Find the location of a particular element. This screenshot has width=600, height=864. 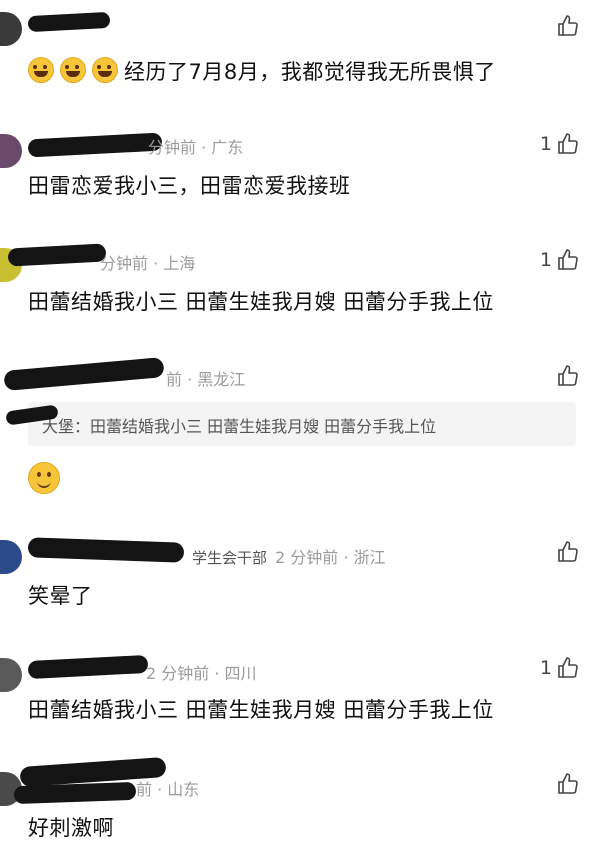

comment-item: 分钟前 · 上海 1 田蕾结婚我小三 田蕾生娃我月嫂 田蕾分手我上位 is located at coordinates (300, 289).